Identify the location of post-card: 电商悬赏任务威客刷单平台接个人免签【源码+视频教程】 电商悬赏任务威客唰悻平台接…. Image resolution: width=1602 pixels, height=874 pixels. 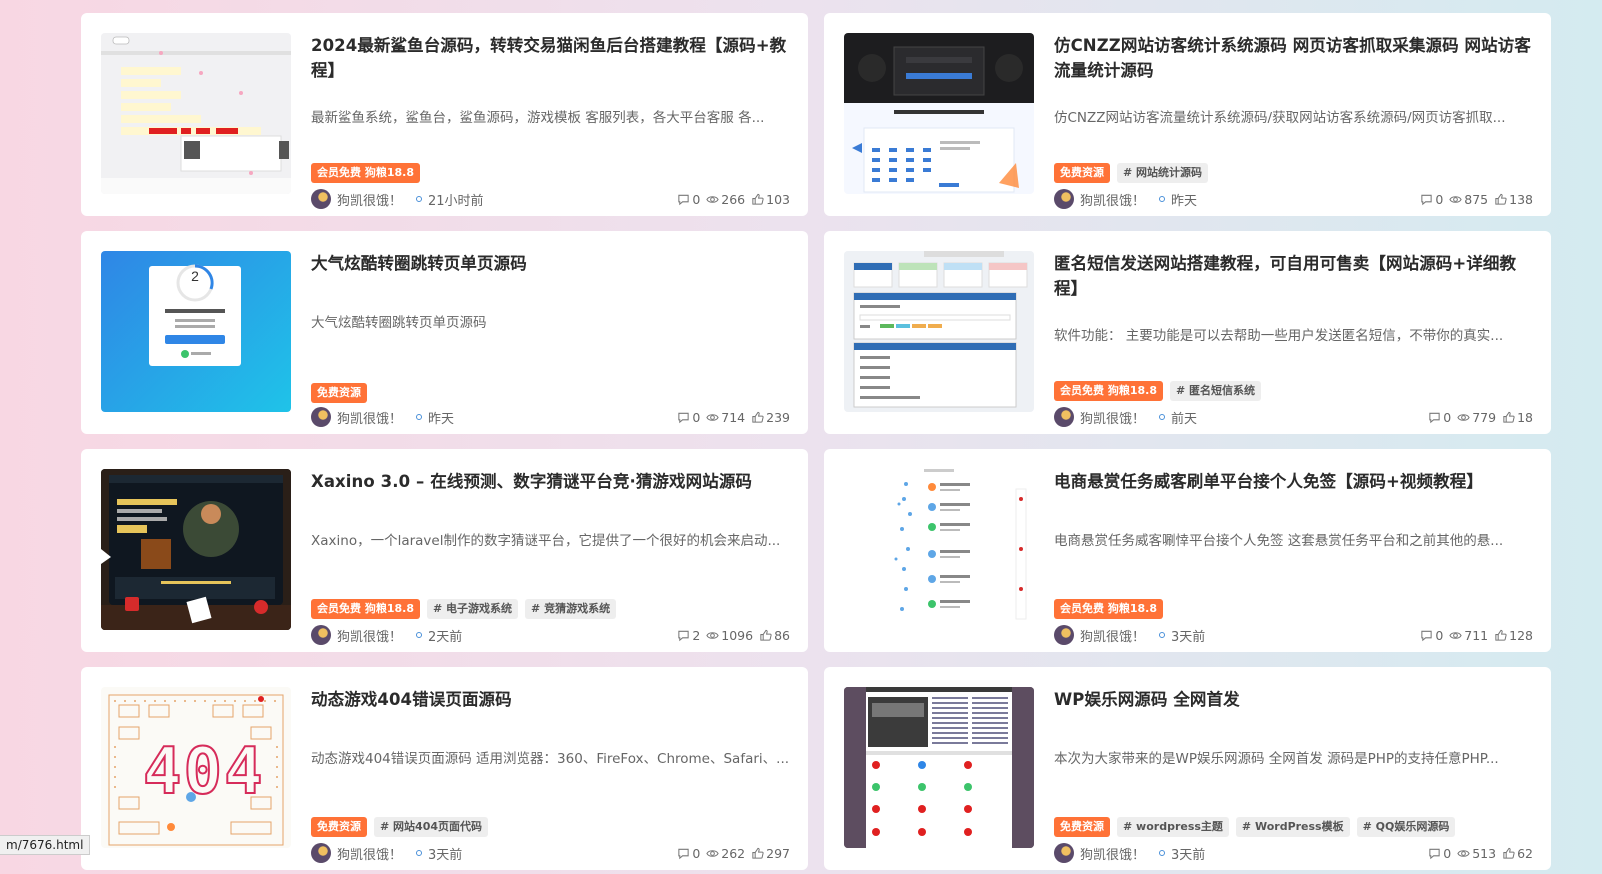
(1187, 550).